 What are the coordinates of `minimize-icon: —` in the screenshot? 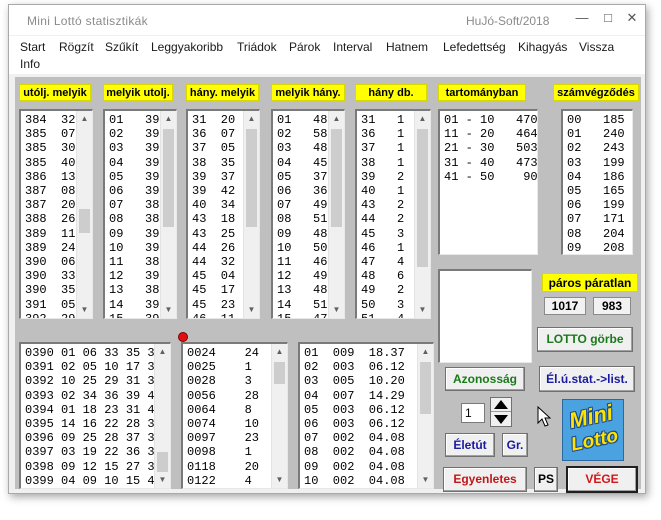 It's located at (582, 18).